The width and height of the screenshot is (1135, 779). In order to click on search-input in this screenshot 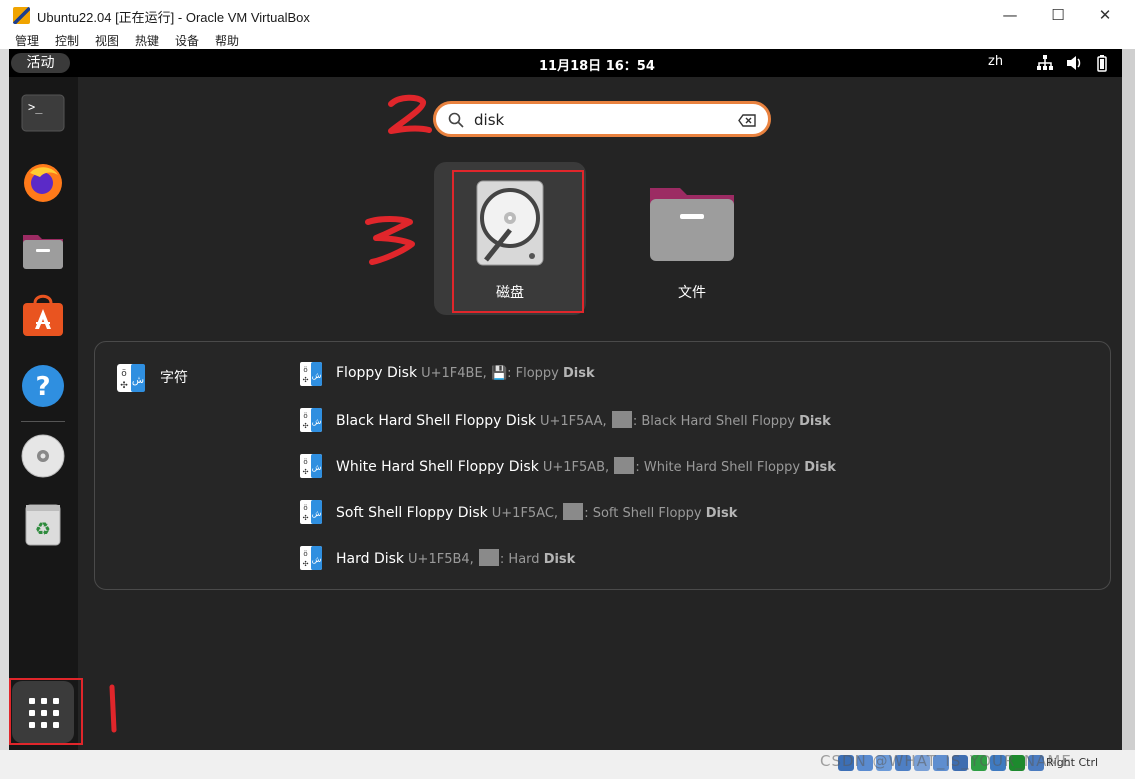, I will do `click(599, 120)`.